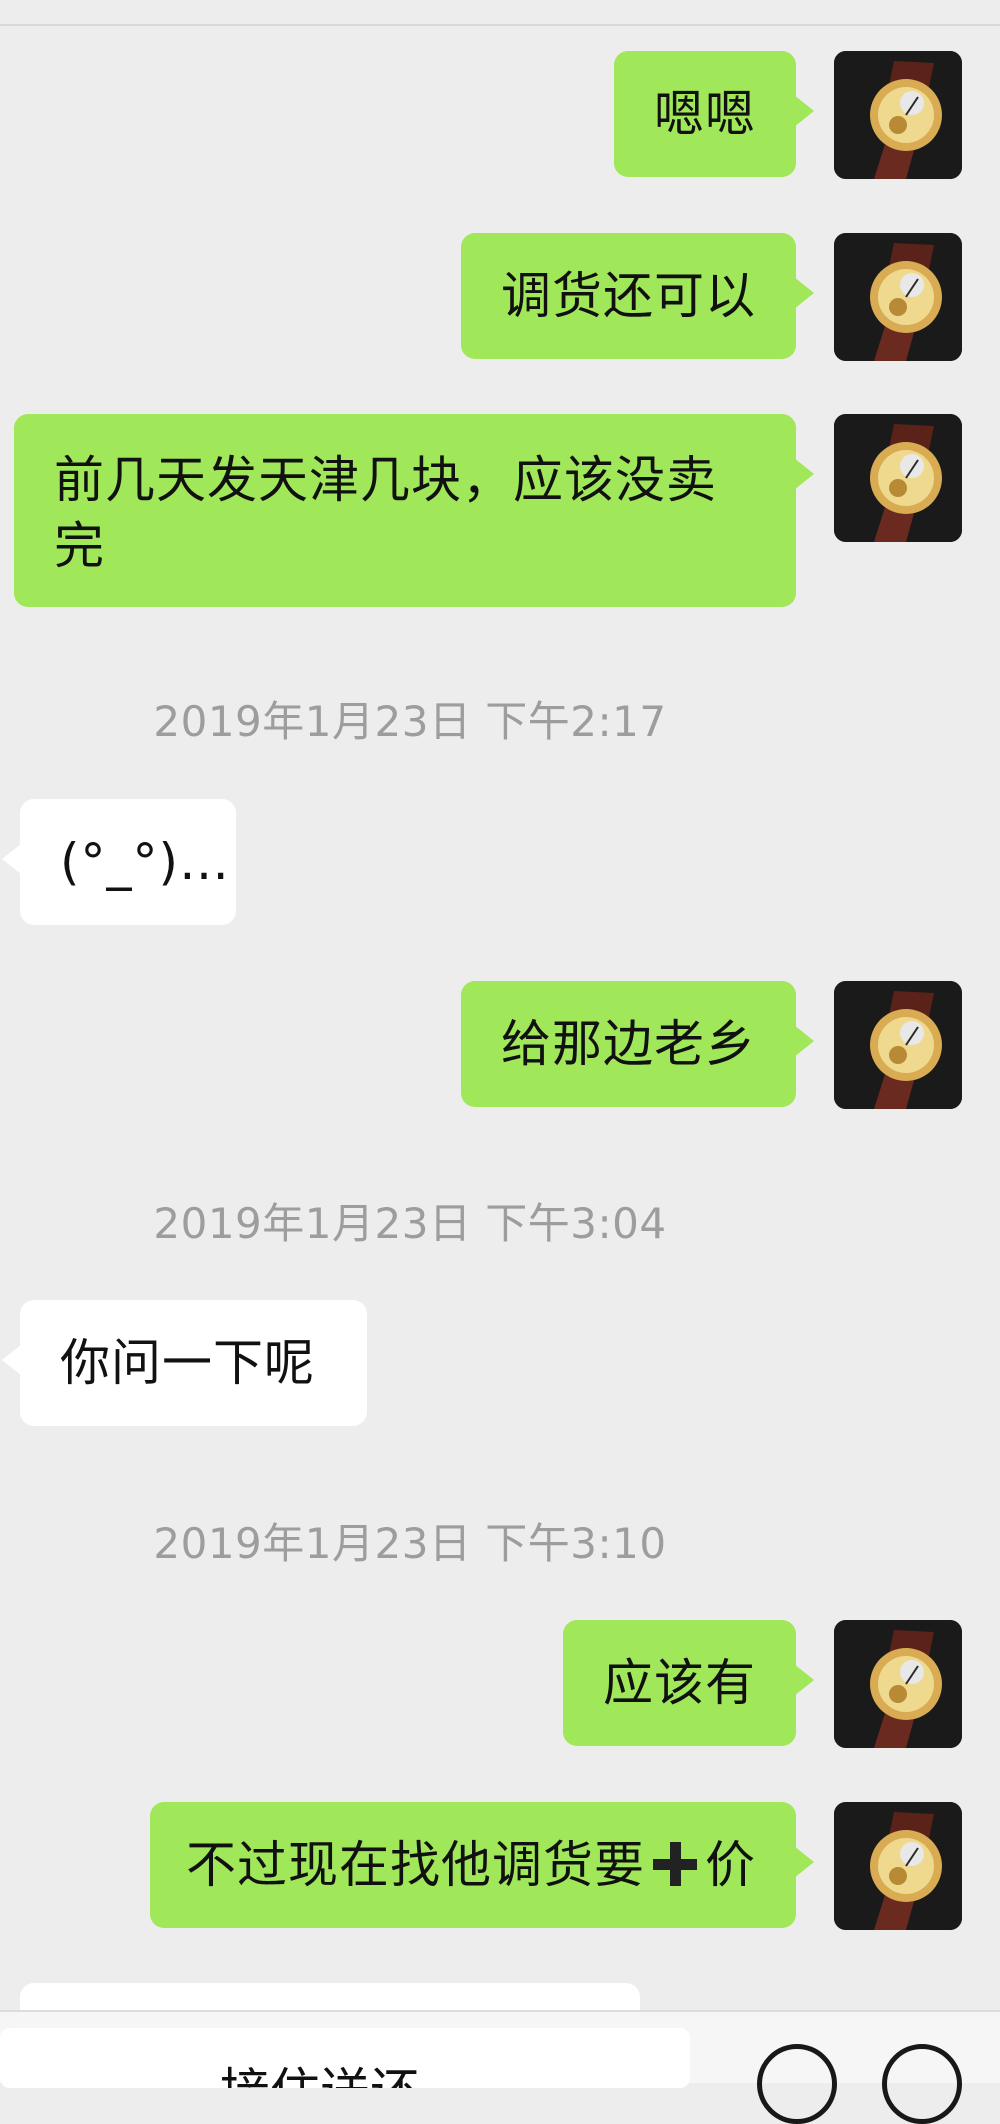  Describe the element at coordinates (705, 114) in the screenshot. I see `message-text: 嗯嗯` at that location.